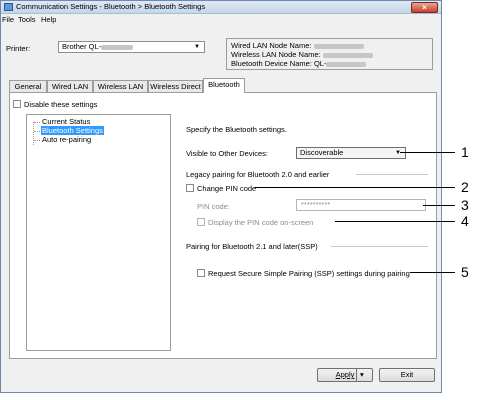 This screenshot has height=400, width=481. What do you see at coordinates (33, 133) in the screenshot?
I see `tree-connector` at bounding box center [33, 133].